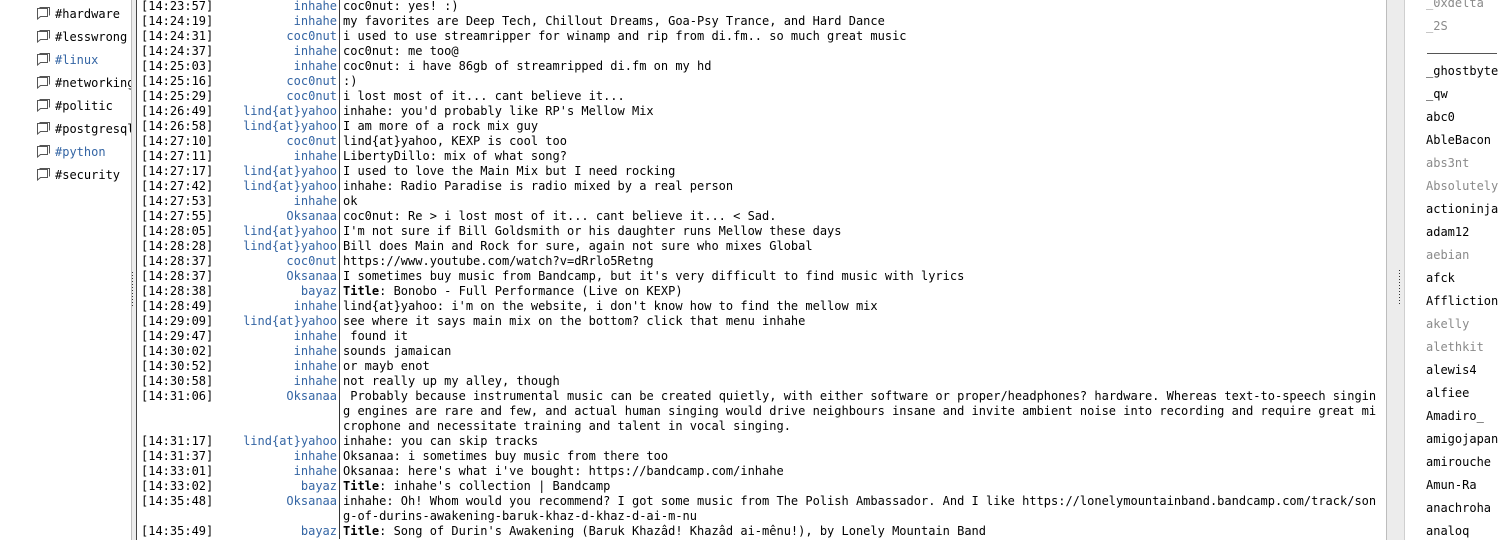  I want to click on user-item: Amun-Ra, so click(1465, 485).